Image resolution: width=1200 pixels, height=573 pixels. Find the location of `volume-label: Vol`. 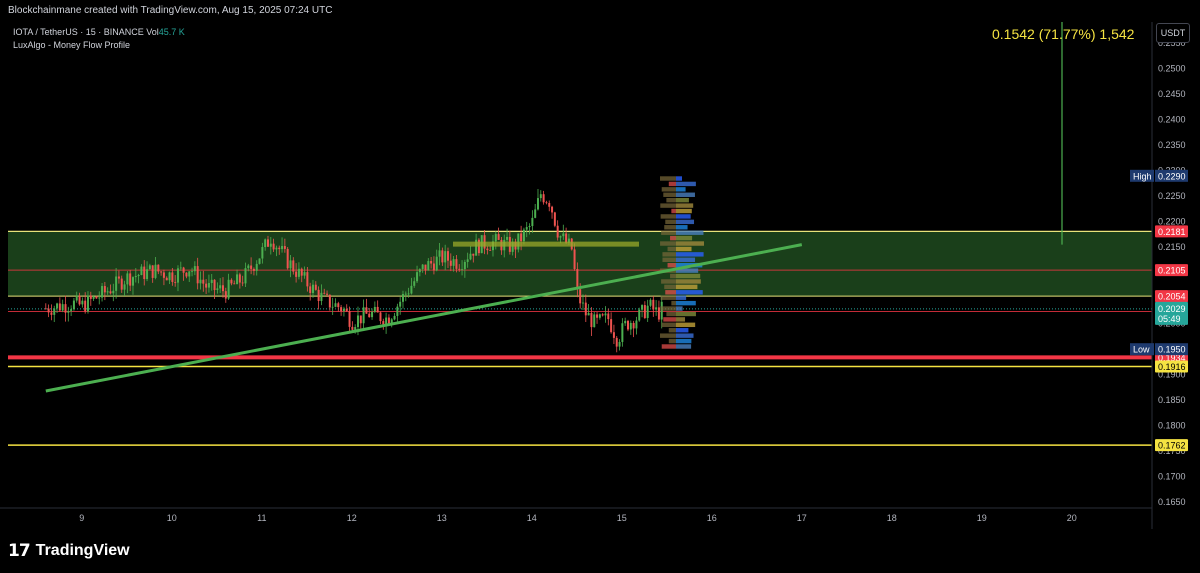

volume-label: Vol is located at coordinates (152, 32).